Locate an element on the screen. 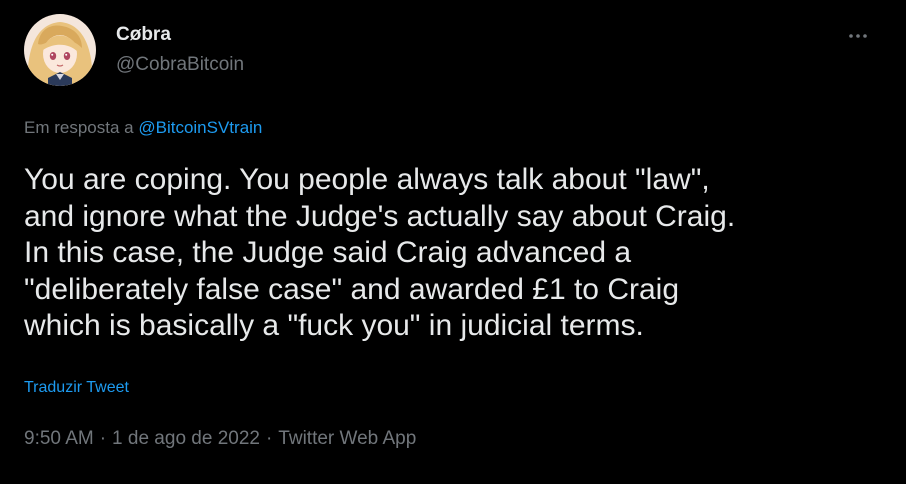 The height and width of the screenshot is (484, 906). translate-tweet-link: Traduzir Tweet is located at coordinates (76, 388).